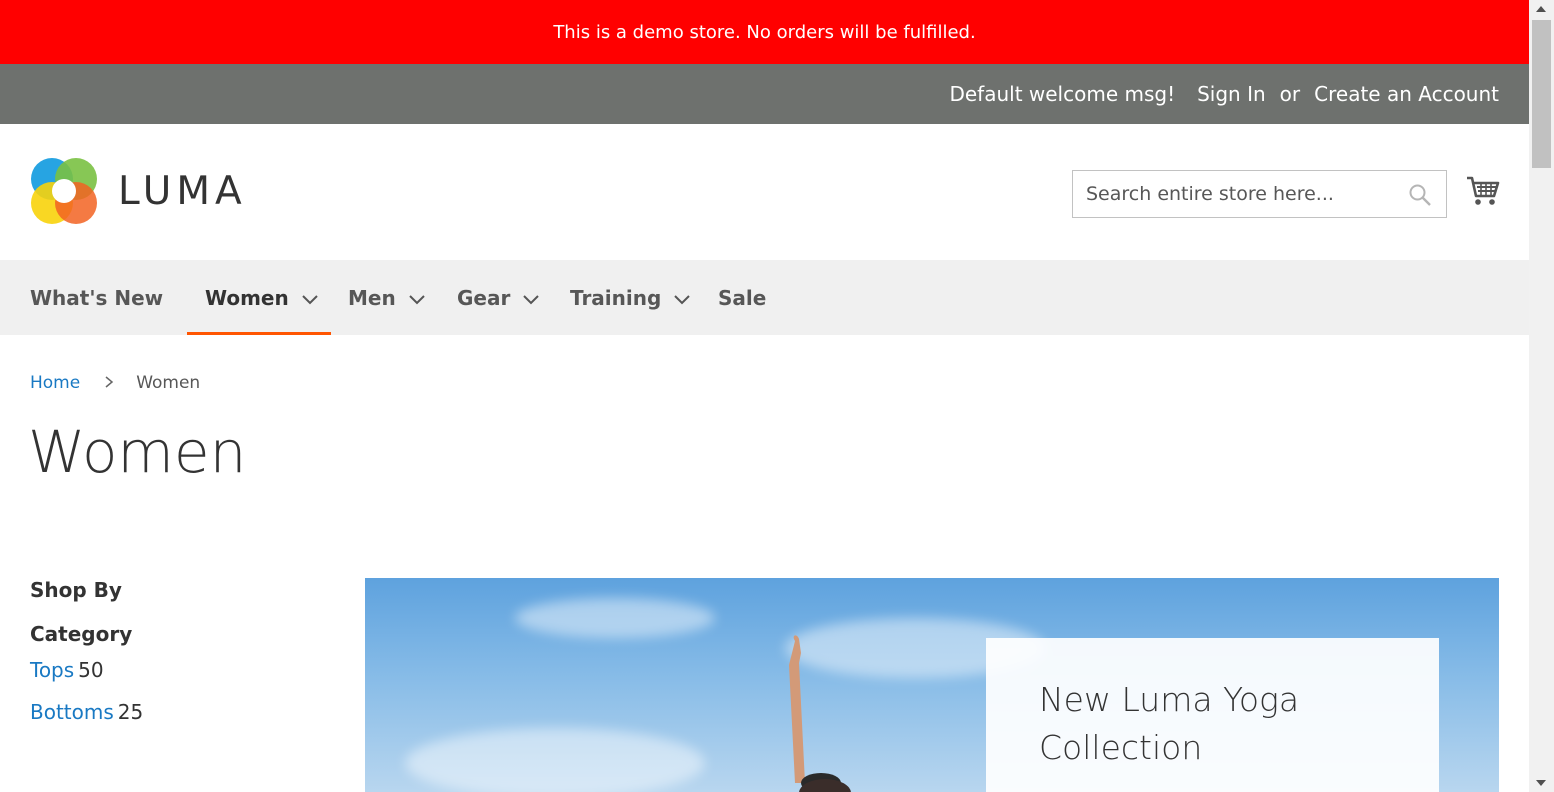  Describe the element at coordinates (1233, 194) in the screenshot. I see `search-input` at that location.